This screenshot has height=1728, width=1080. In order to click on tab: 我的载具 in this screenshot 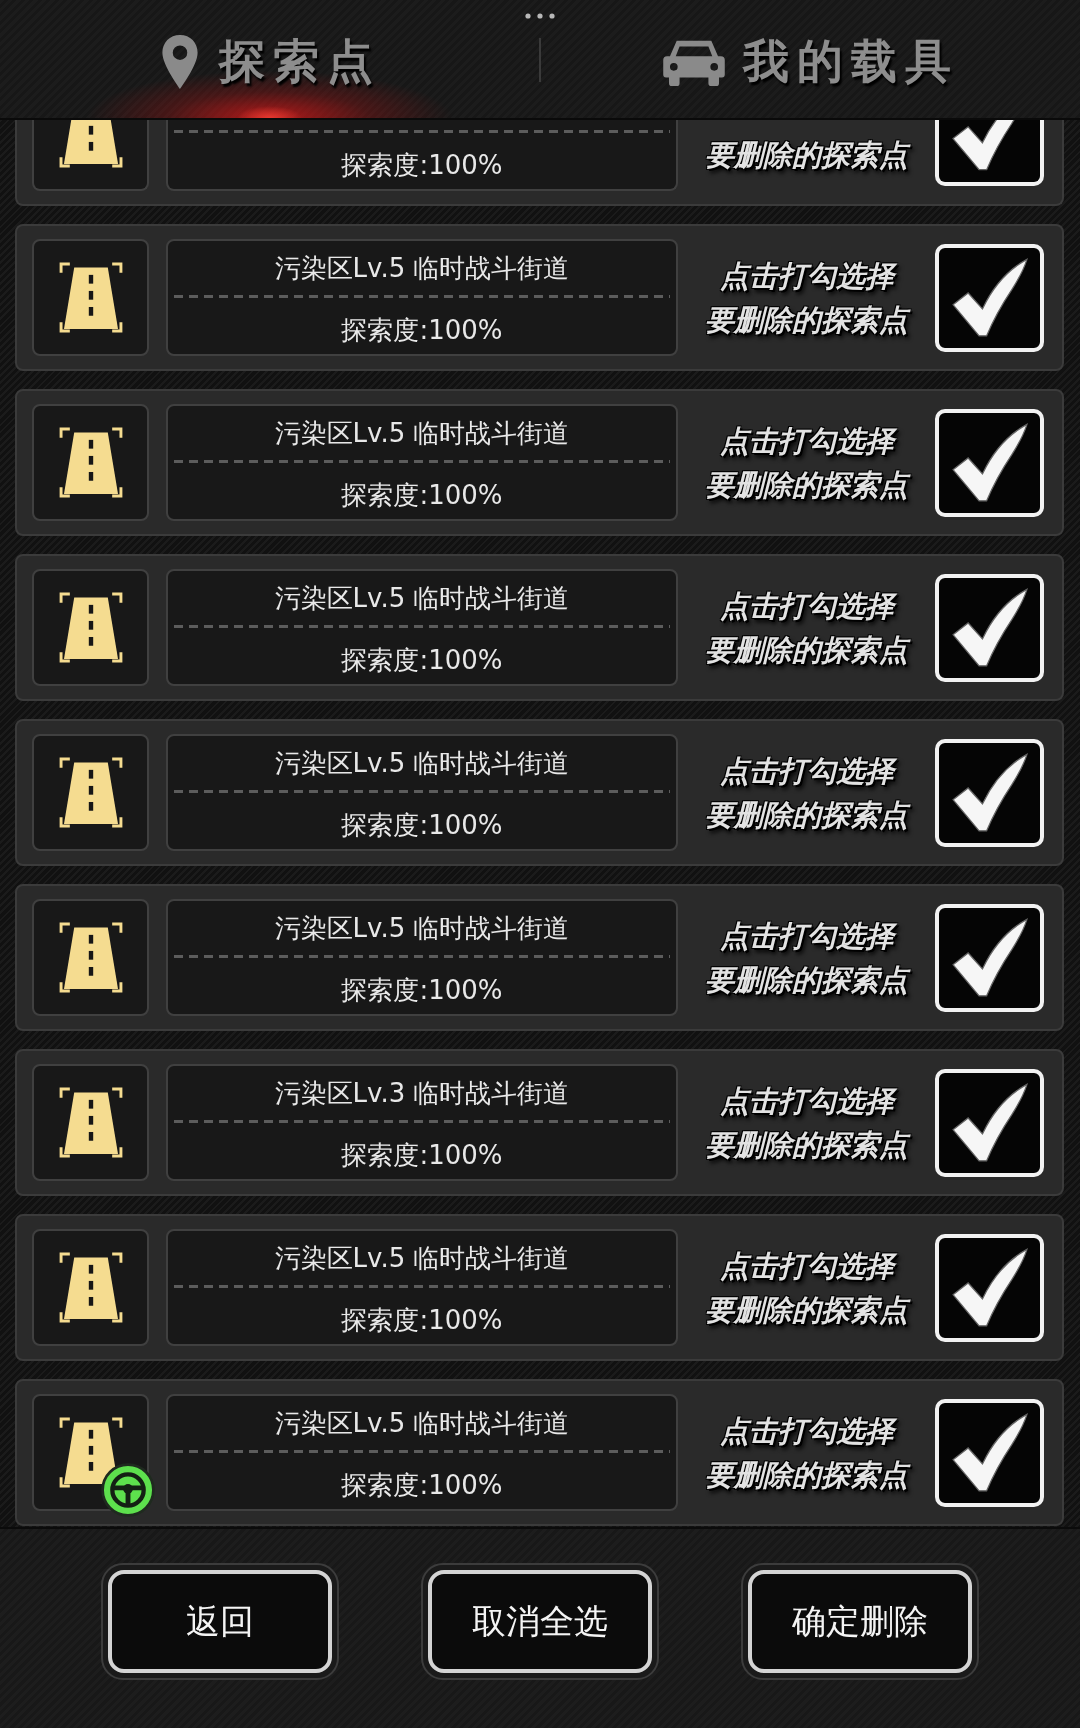, I will do `click(810, 59)`.